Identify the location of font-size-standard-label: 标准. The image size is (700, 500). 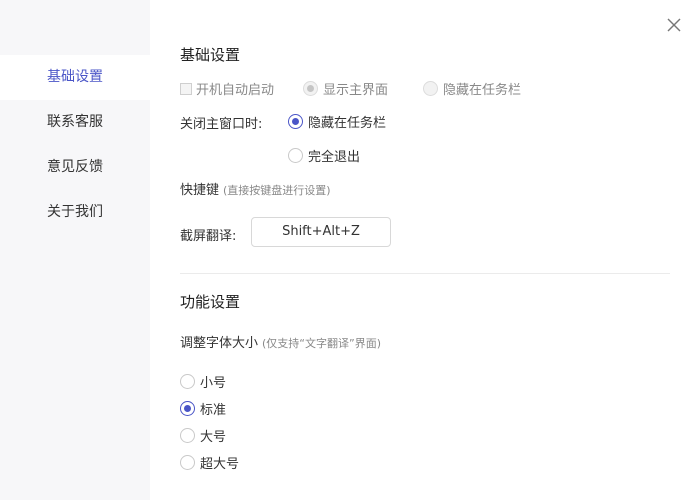
(213, 410).